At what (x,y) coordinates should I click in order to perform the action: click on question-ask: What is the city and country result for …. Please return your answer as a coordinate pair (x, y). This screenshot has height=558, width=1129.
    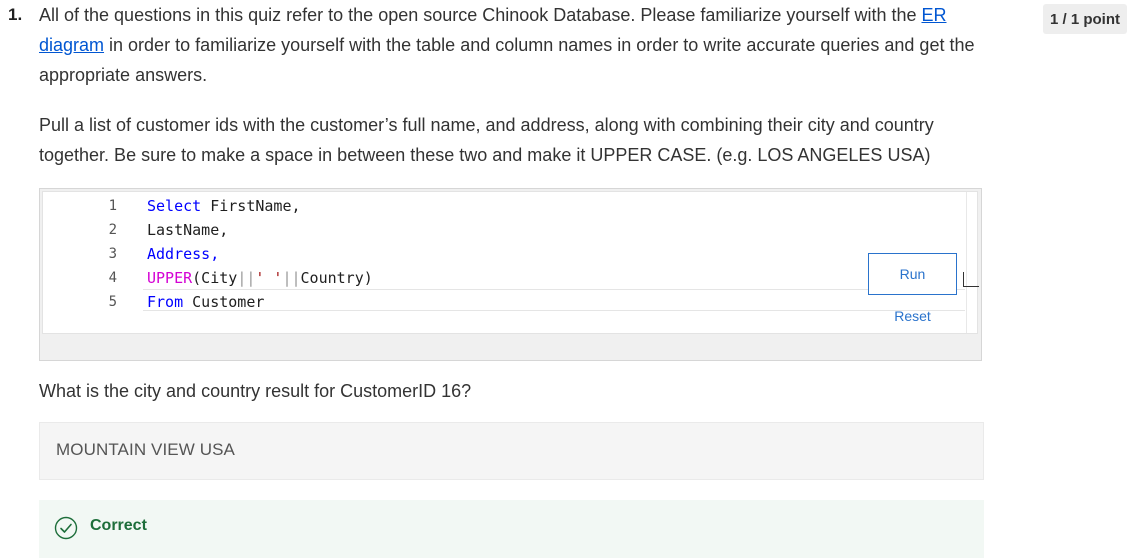
    Looking at the image, I should click on (255, 391).